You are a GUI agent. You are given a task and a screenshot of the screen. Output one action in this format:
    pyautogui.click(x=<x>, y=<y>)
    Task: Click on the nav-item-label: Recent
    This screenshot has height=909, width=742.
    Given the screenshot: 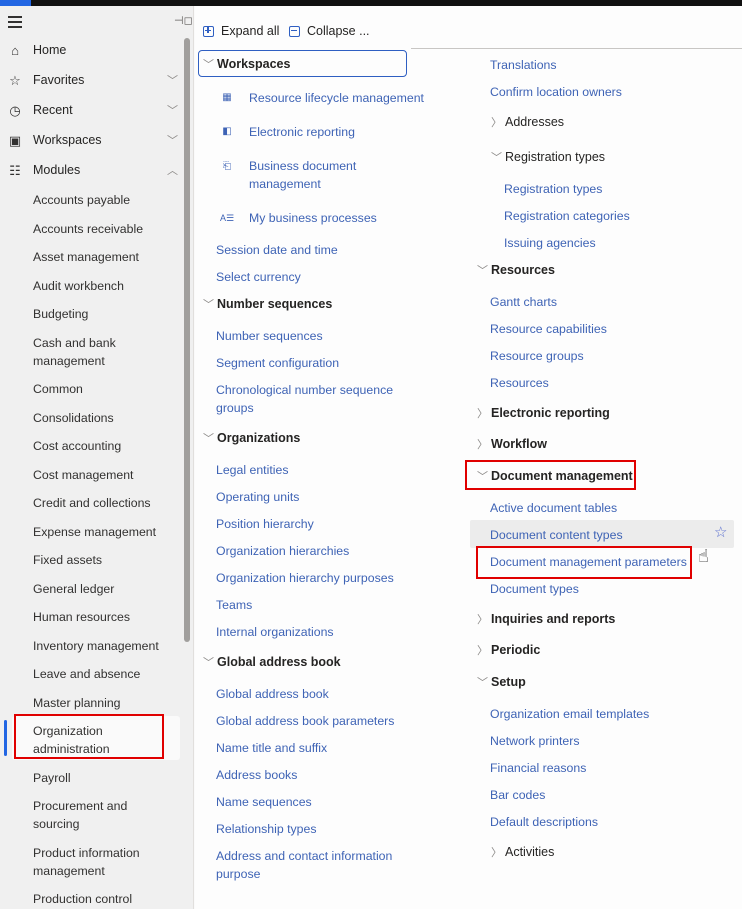 What is the action you would take?
    pyautogui.click(x=53, y=110)
    